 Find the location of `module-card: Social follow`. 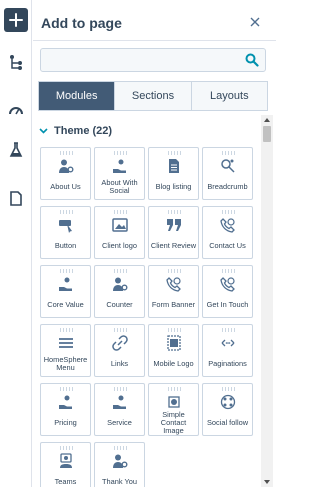

module-card: Social follow is located at coordinates (227, 409).